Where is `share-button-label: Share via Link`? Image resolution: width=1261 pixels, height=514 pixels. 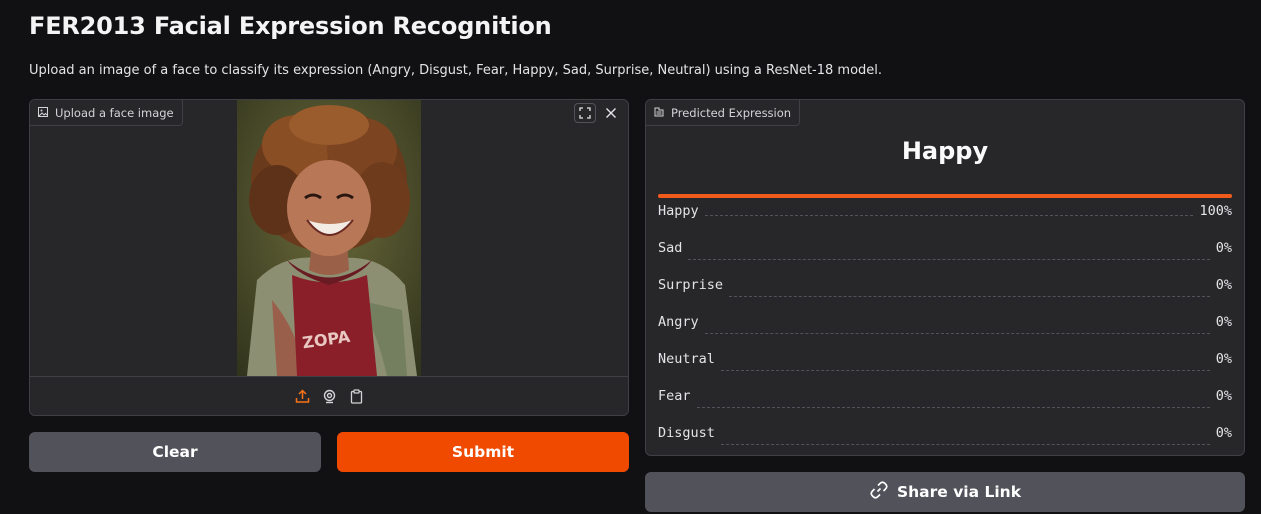
share-button-label: Share via Link is located at coordinates (958, 492).